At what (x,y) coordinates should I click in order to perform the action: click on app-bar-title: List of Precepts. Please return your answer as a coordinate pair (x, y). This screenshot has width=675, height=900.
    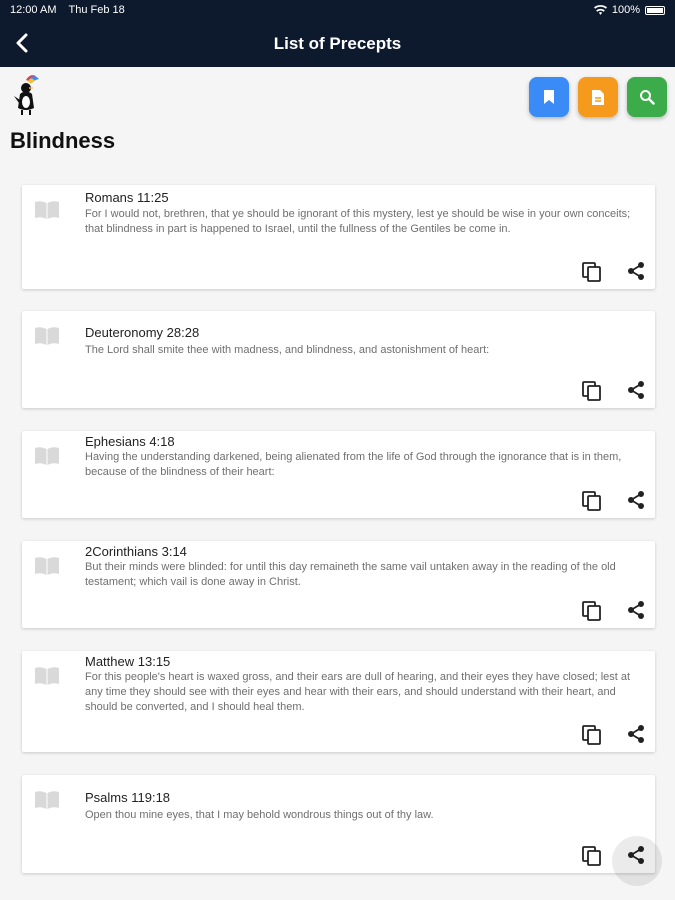
    Looking at the image, I should click on (337, 43).